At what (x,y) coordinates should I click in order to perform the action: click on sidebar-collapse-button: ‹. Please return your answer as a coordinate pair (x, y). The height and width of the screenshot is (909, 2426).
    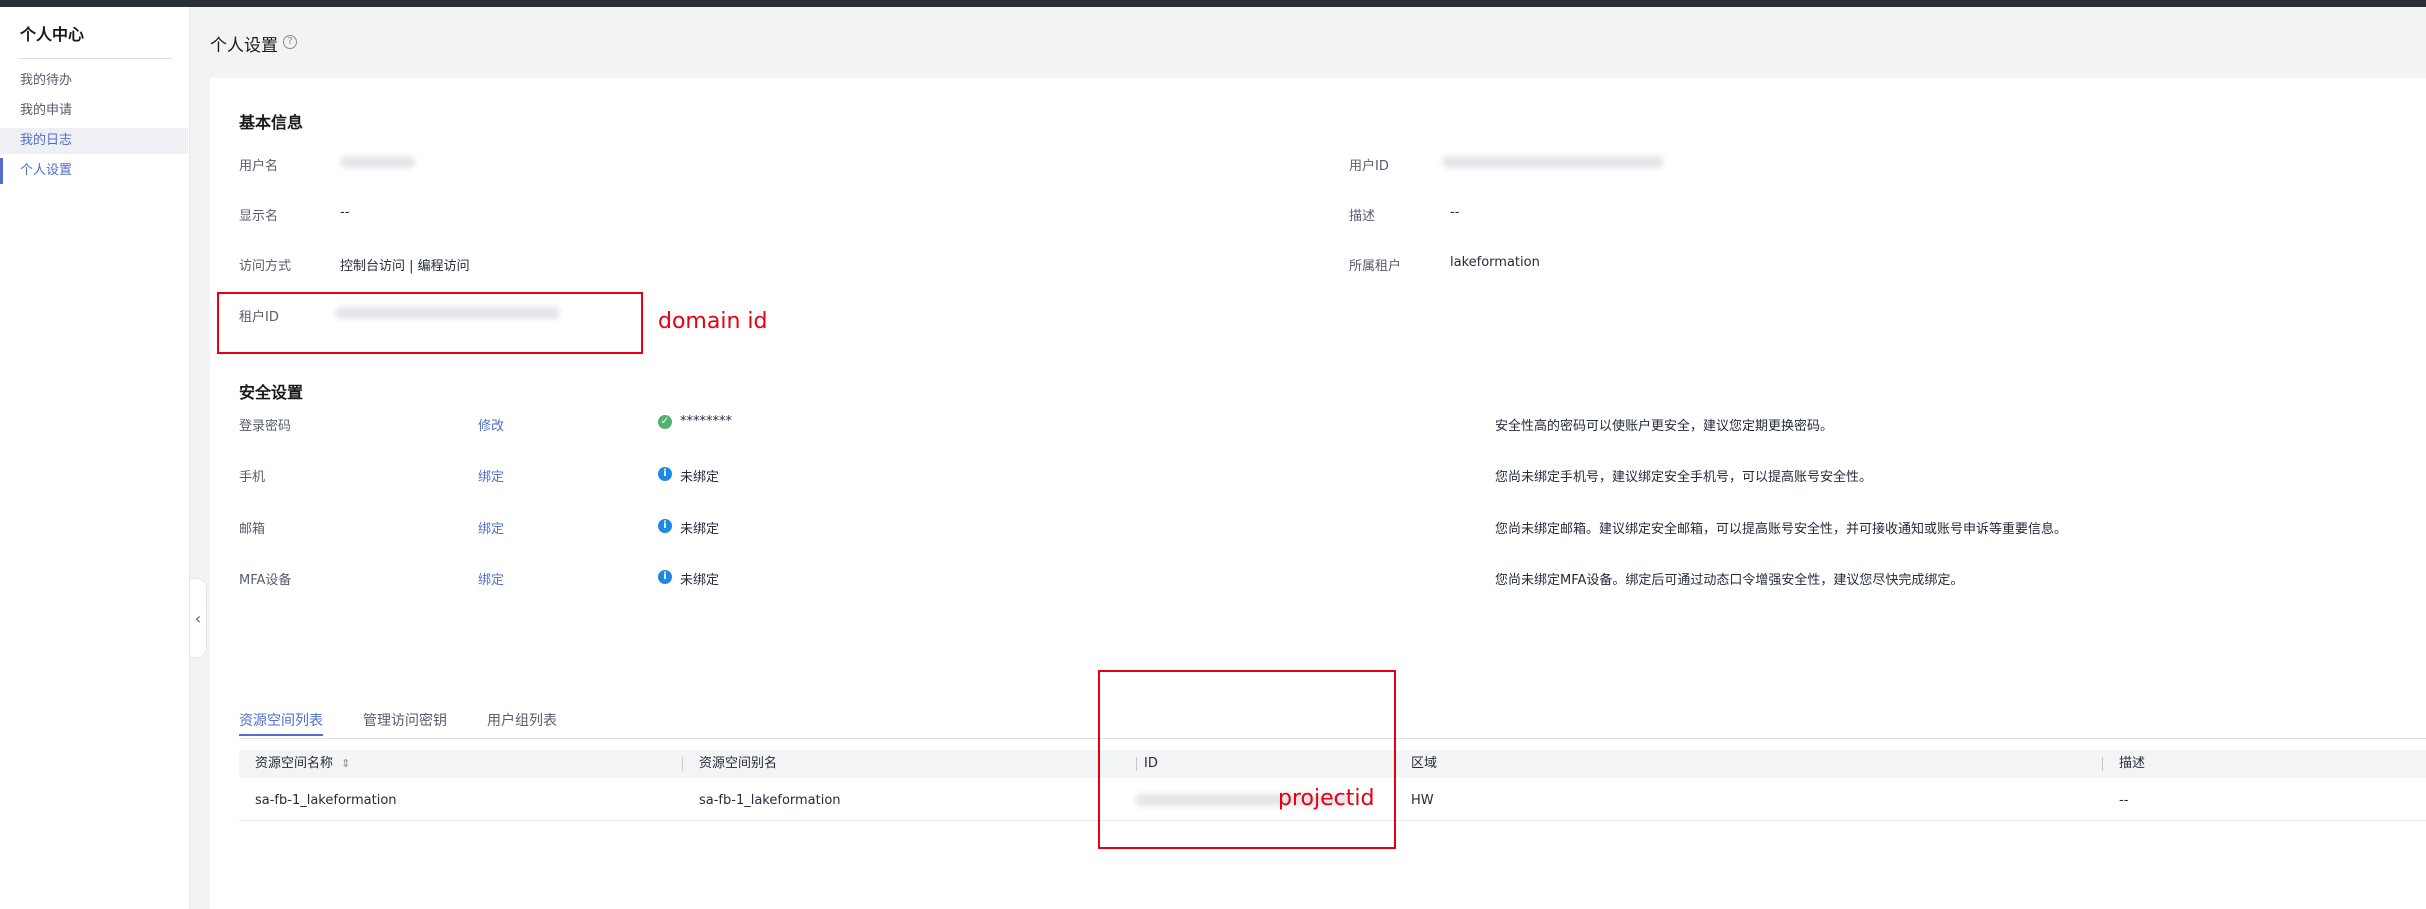
    Looking at the image, I should click on (198, 618).